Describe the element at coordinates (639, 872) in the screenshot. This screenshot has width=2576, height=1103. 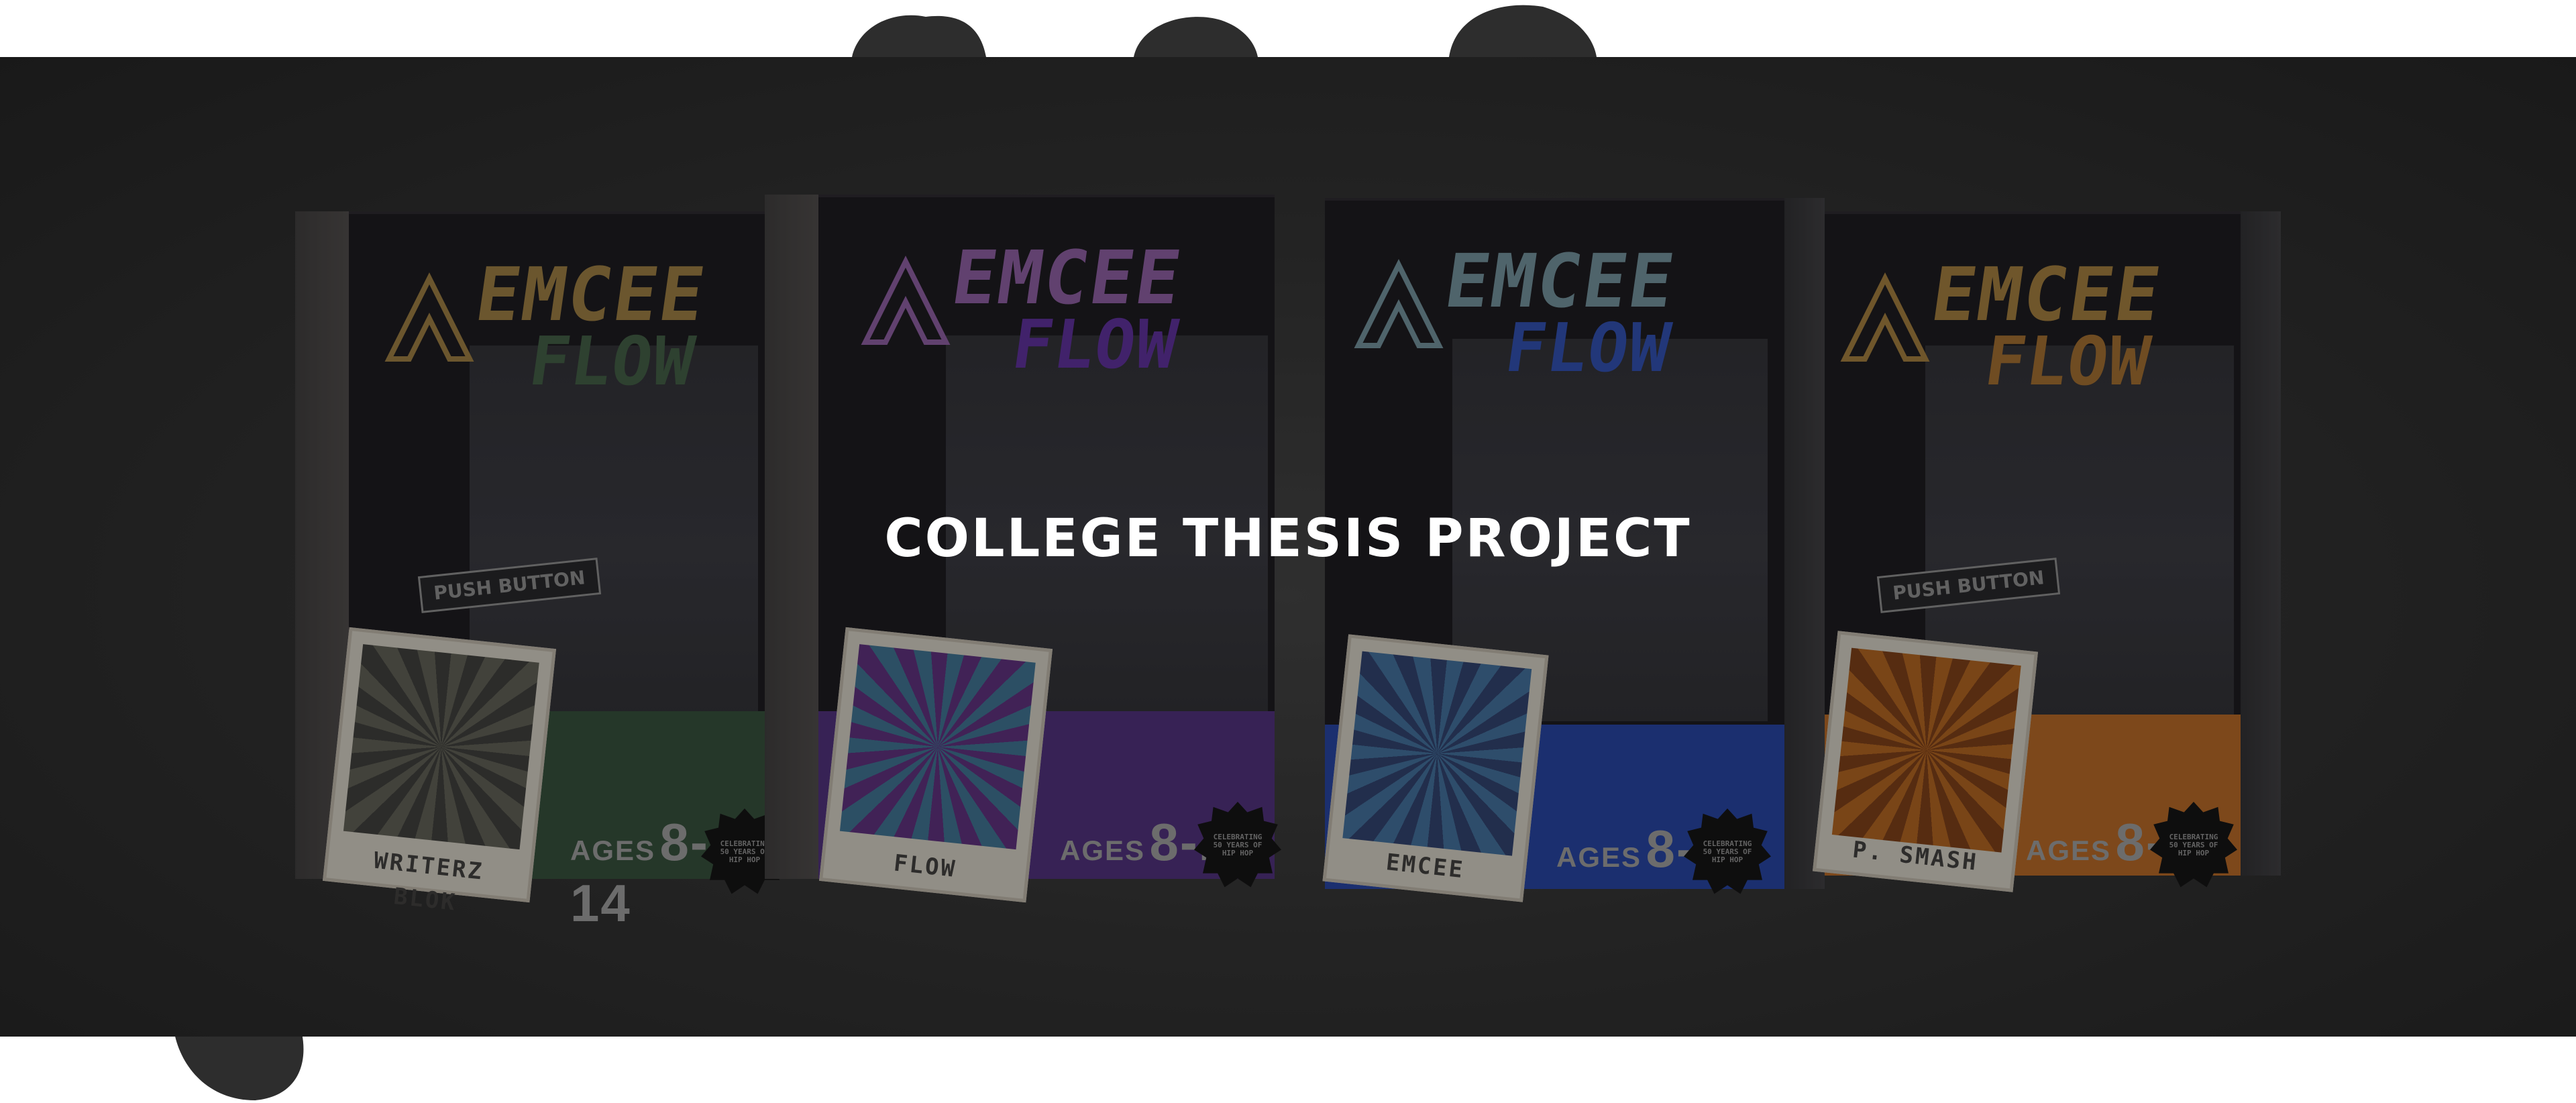
I see `ages-value: 8-14` at that location.